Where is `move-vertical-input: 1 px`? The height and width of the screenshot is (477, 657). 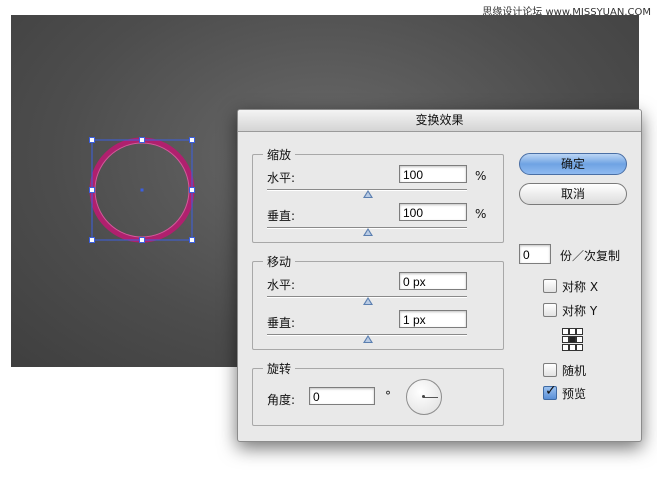 move-vertical-input: 1 px is located at coordinates (433, 319).